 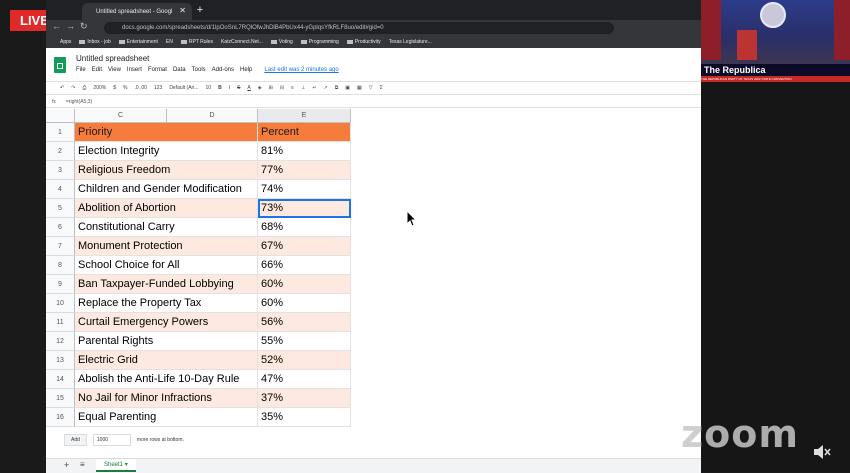 What do you see at coordinates (60, 322) in the screenshot?
I see `row-header: 11` at bounding box center [60, 322].